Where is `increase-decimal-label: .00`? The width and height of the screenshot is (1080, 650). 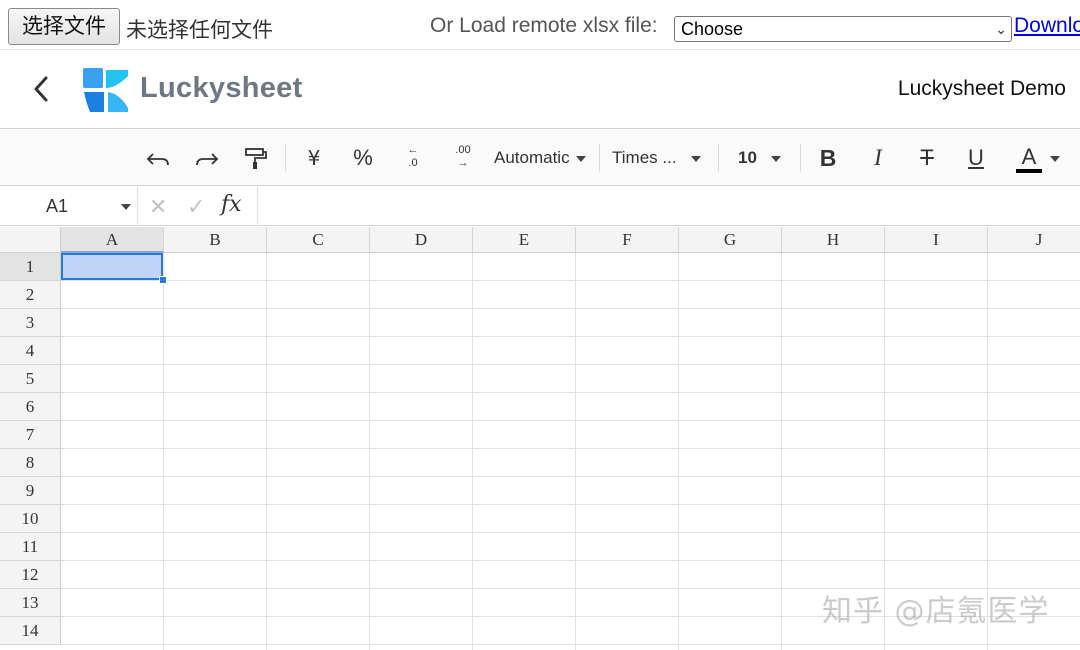 increase-decimal-label: .00 is located at coordinates (463, 150).